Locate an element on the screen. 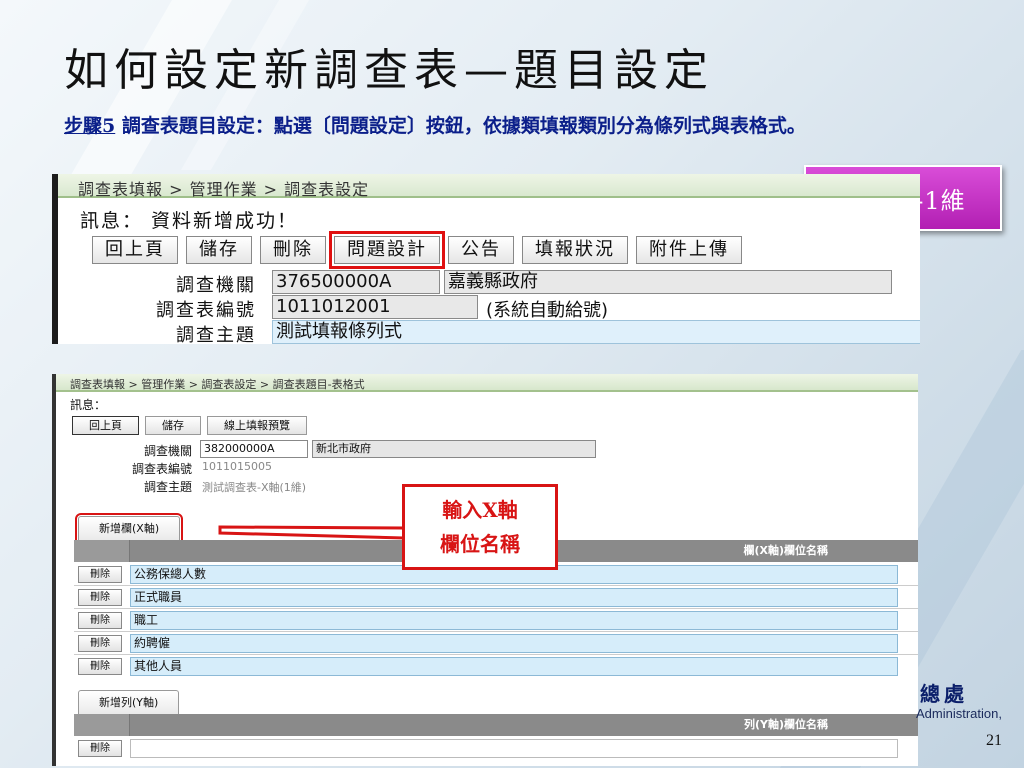  breadcrumb: 調查表填報 > 管理作業 > 調查表設定 > 調查表題目-表格式 is located at coordinates (487, 383).